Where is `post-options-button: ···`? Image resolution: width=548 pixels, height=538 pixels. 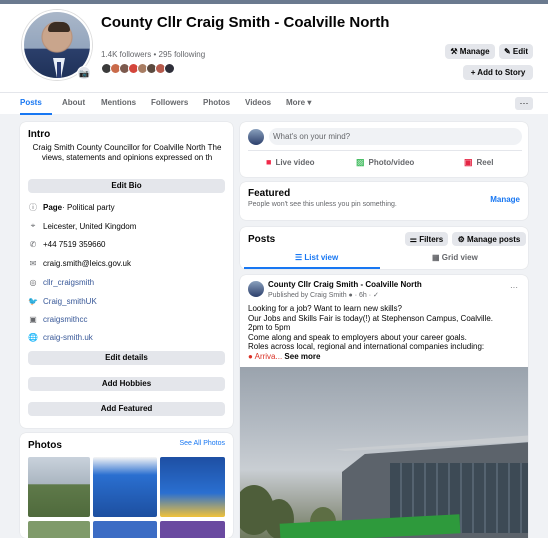 post-options-button: ··· is located at coordinates (514, 287).